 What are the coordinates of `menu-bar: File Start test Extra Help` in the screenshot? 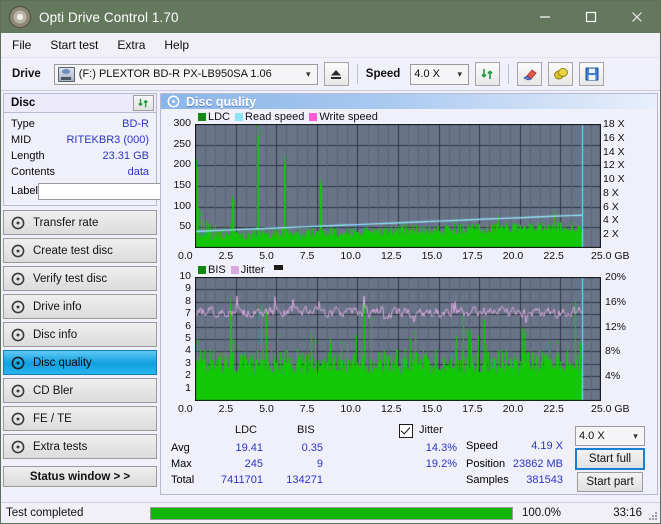 It's located at (330, 45).